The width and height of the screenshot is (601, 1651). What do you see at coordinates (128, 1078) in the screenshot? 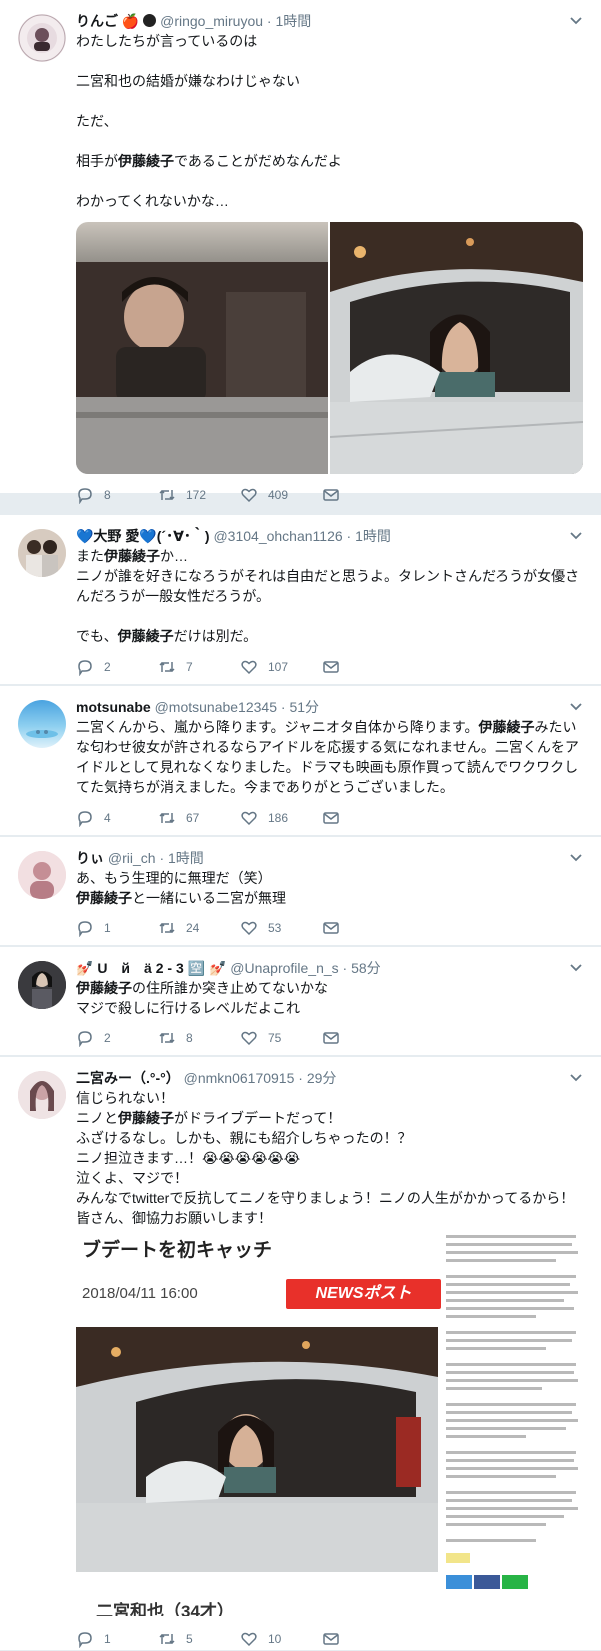
I see `display-name: 二宮みー（.°-°）` at bounding box center [128, 1078].